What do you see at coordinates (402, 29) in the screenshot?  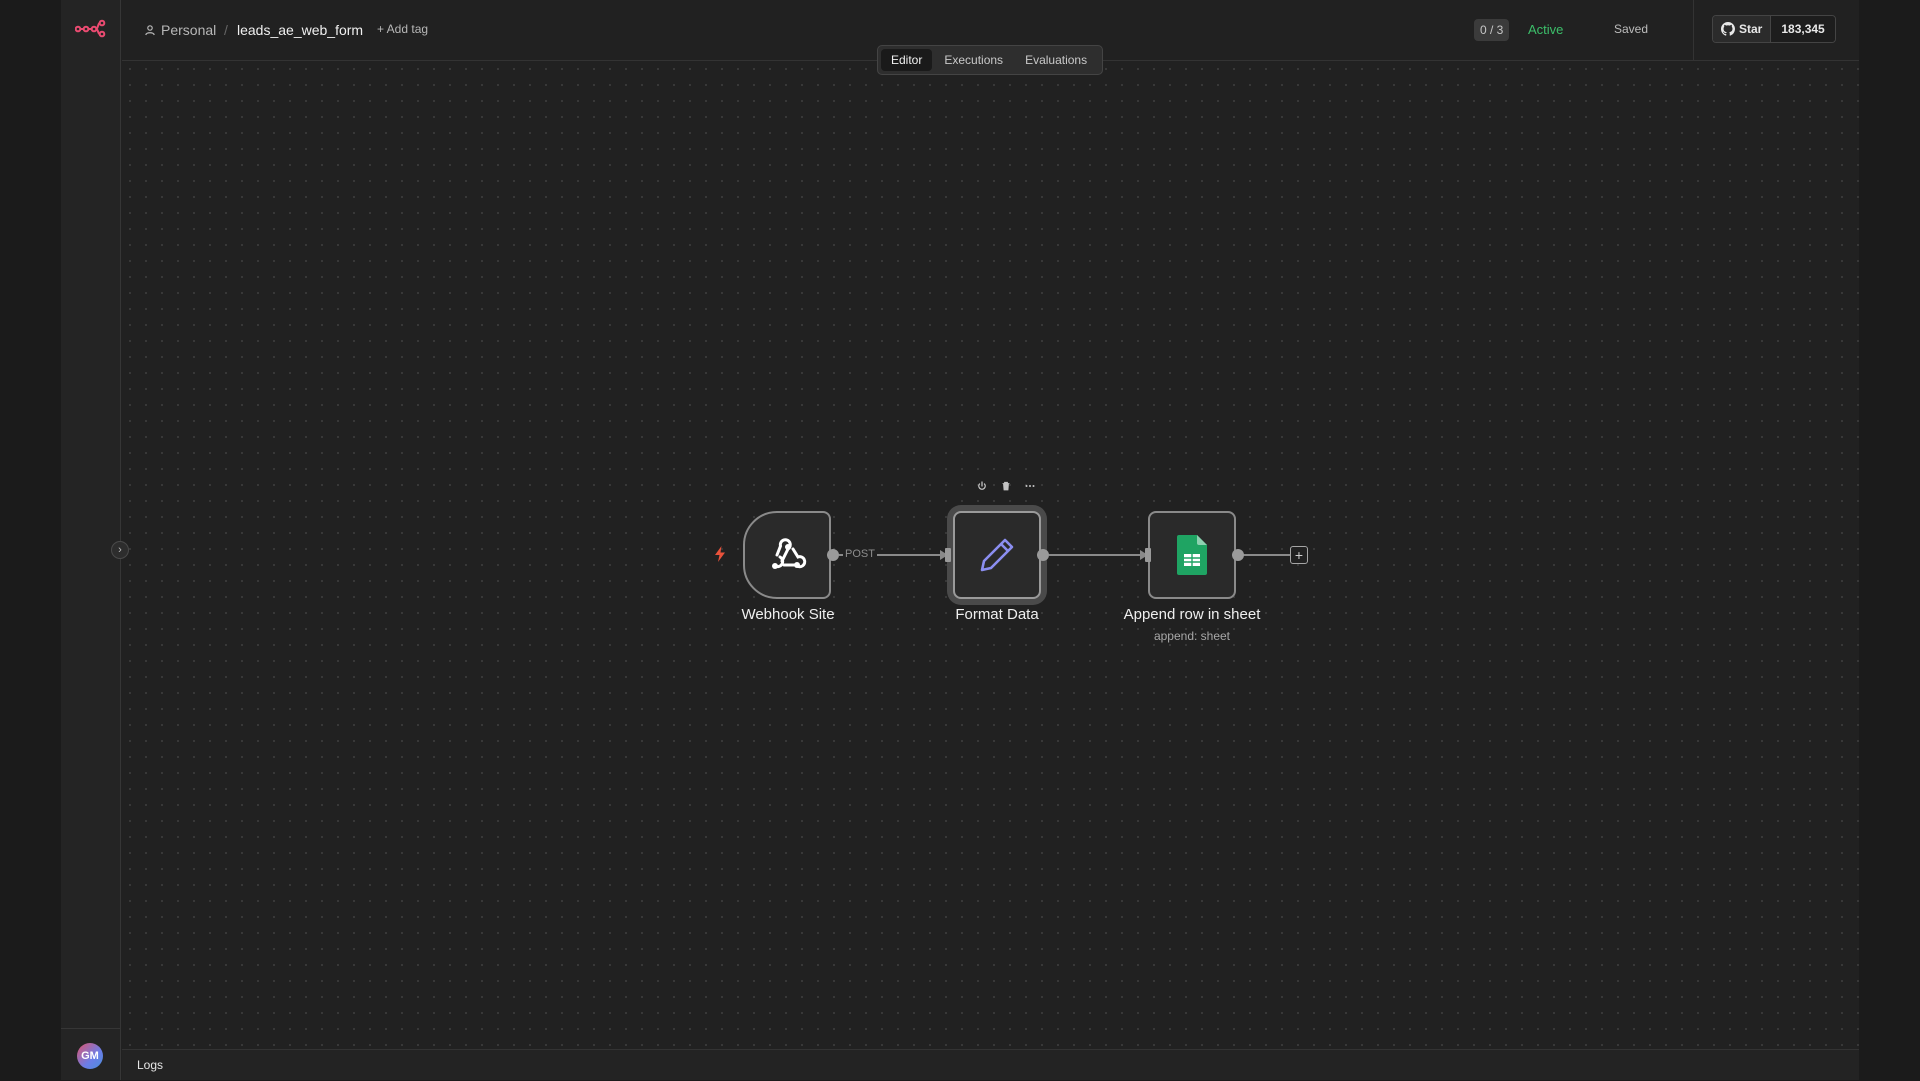 I see `add-tag-button: + Add tag` at bounding box center [402, 29].